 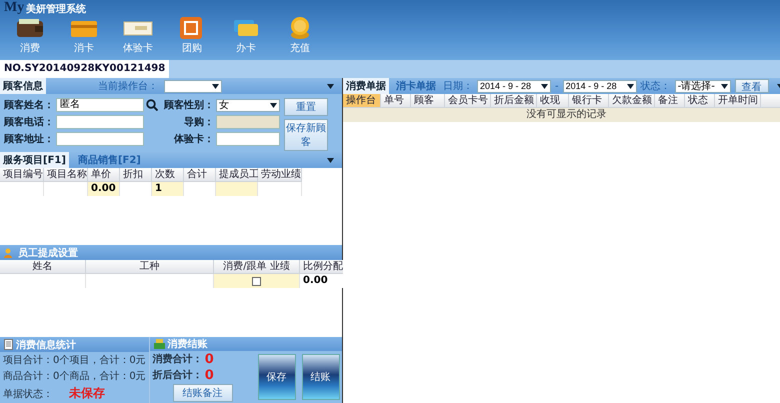 I want to click on field-label: 顾客电话：, so click(x=28, y=122).